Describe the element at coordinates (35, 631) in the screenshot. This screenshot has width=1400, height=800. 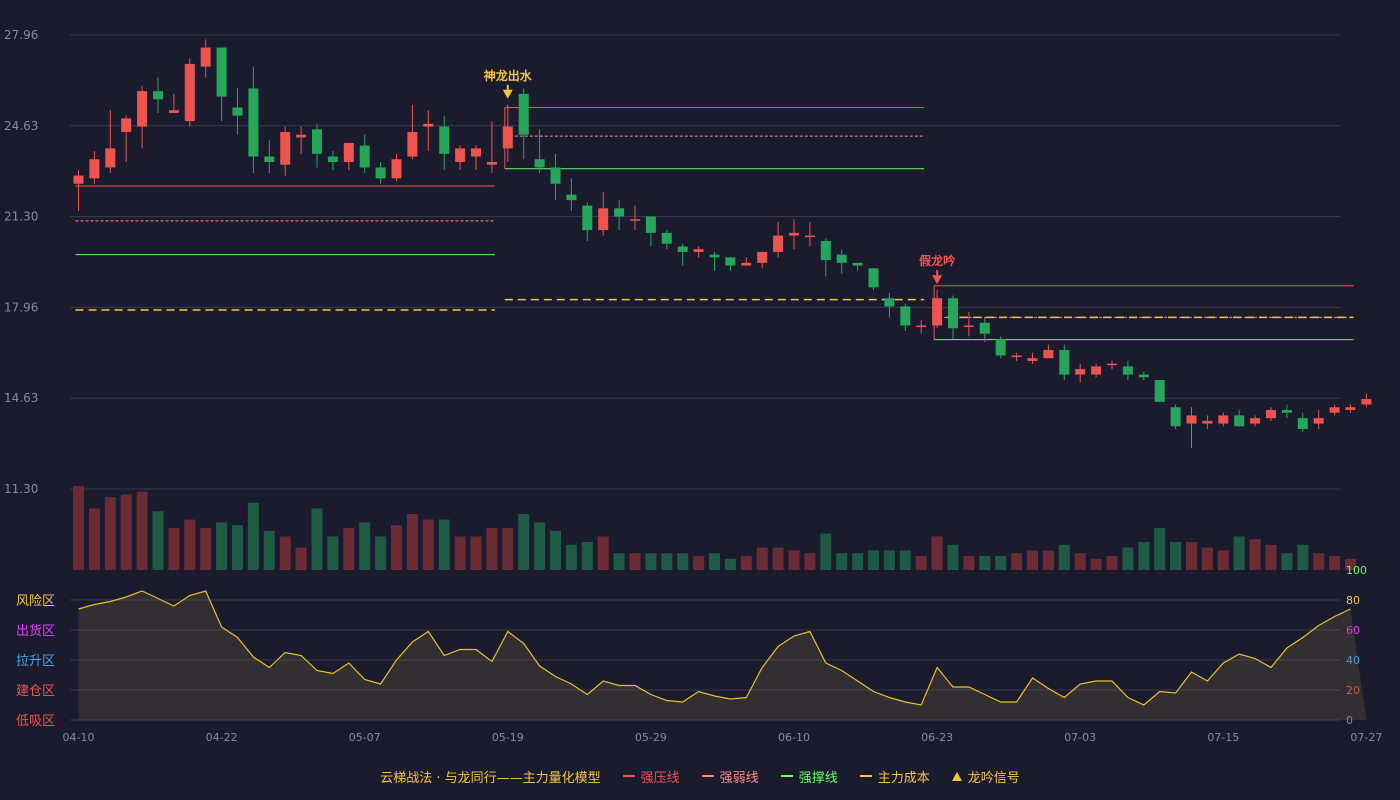
I see `indicator-zone-label: 出货区` at that location.